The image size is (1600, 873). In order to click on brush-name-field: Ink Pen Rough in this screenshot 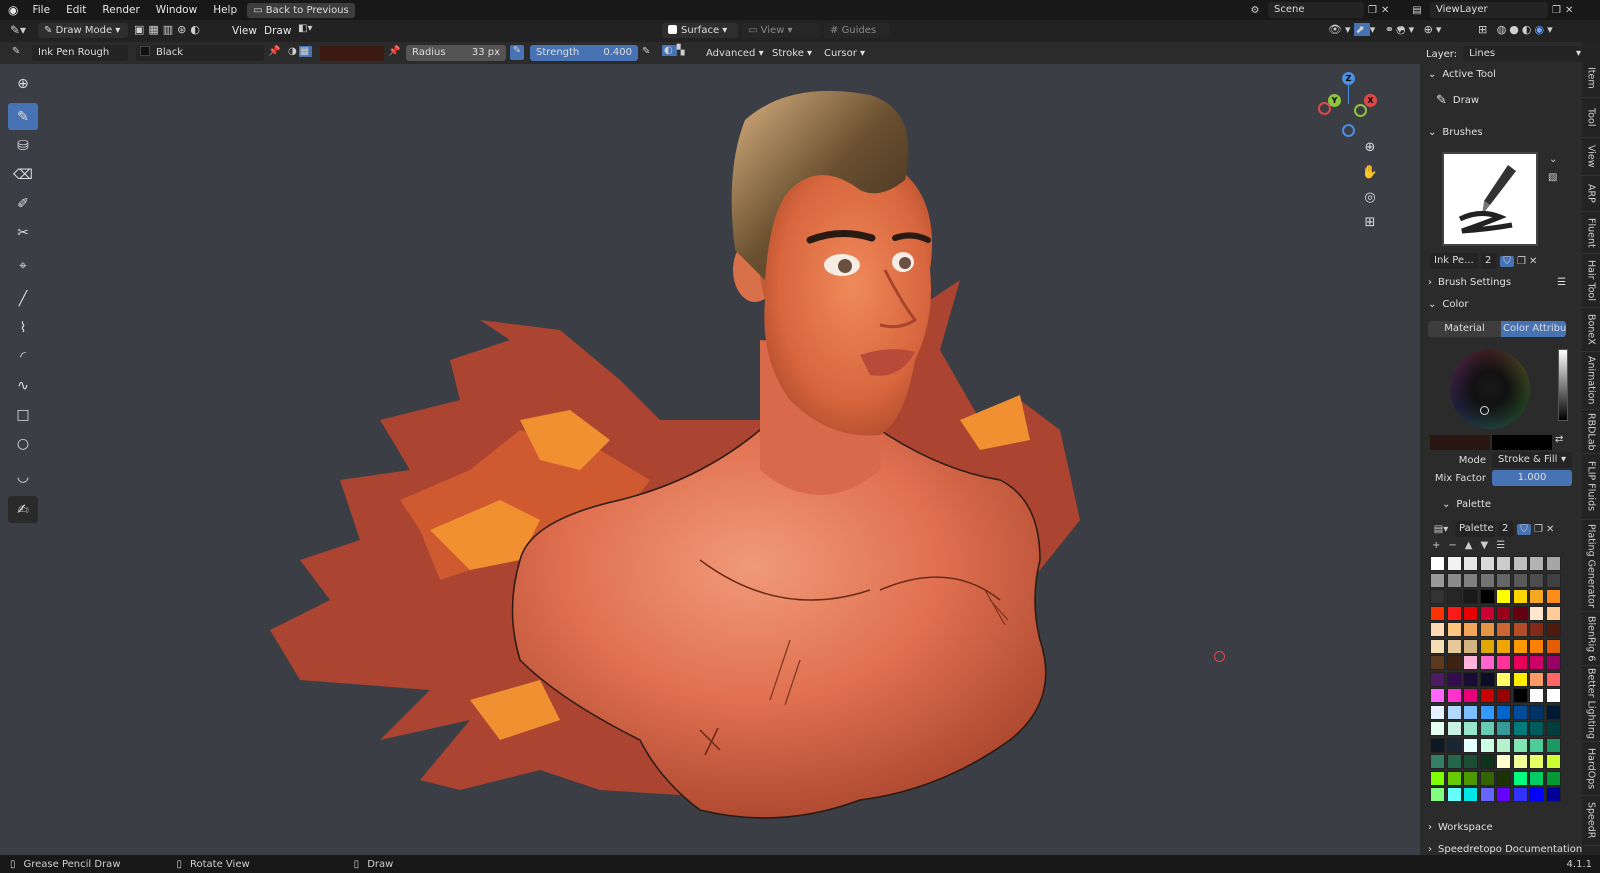, I will do `click(80, 53)`.